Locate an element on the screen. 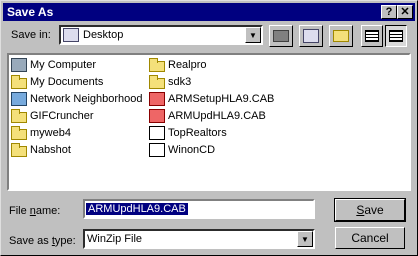 This screenshot has width=418, height=256. cancel-button: Cancel is located at coordinates (370, 238).